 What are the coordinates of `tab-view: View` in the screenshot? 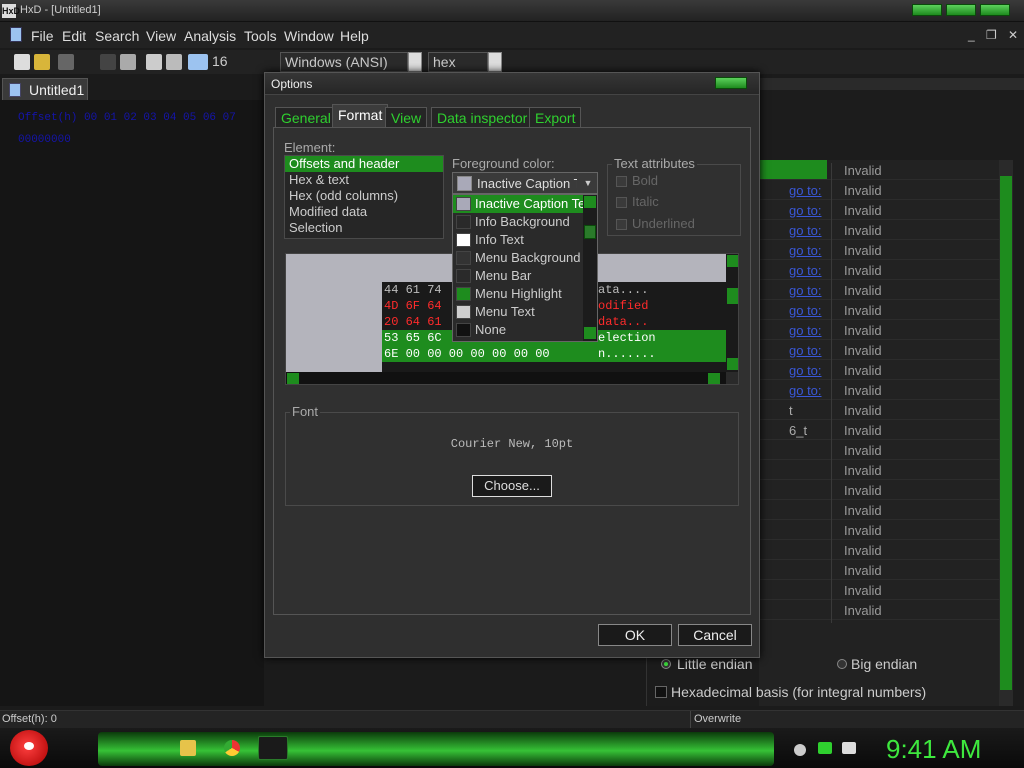 It's located at (406, 117).